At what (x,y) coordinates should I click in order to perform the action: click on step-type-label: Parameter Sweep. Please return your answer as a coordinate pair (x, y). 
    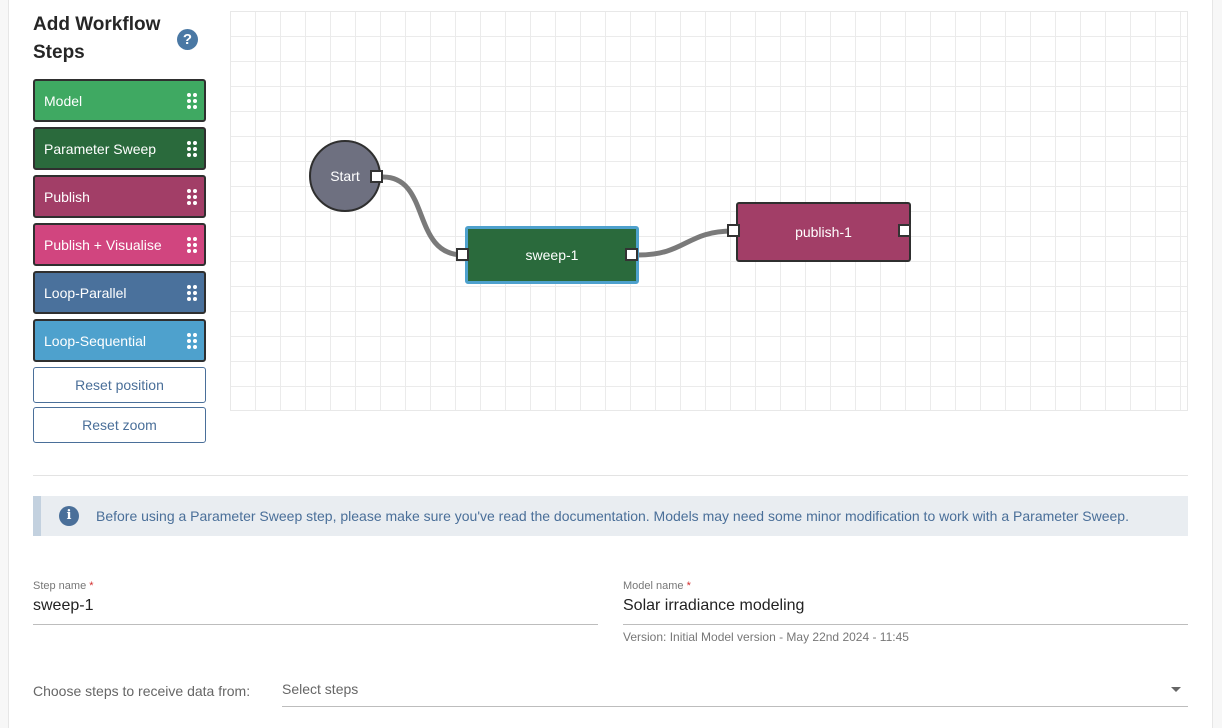
    Looking at the image, I should click on (100, 148).